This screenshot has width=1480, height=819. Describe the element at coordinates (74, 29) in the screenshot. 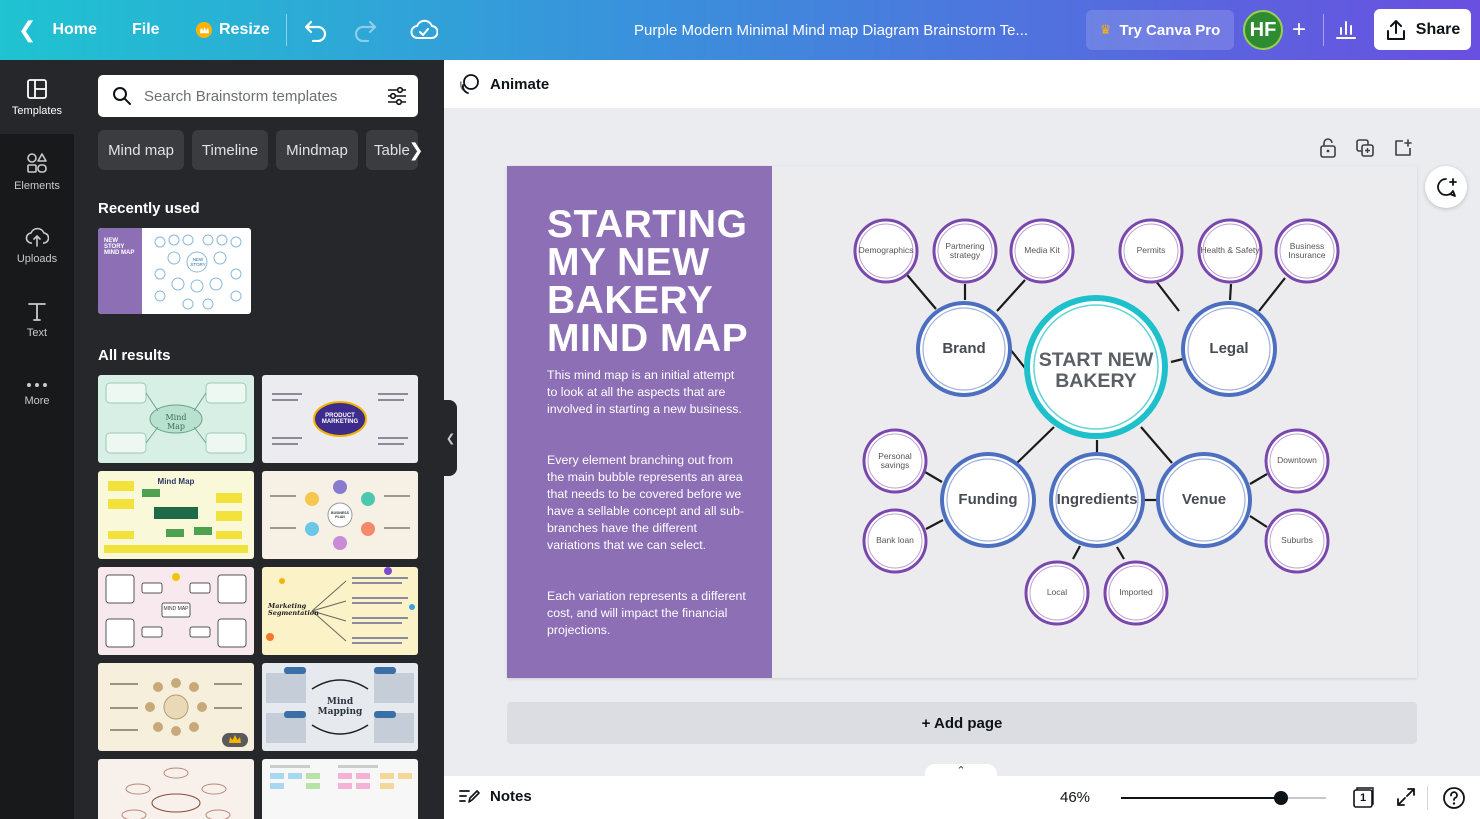

I see `home-label: Home` at that location.